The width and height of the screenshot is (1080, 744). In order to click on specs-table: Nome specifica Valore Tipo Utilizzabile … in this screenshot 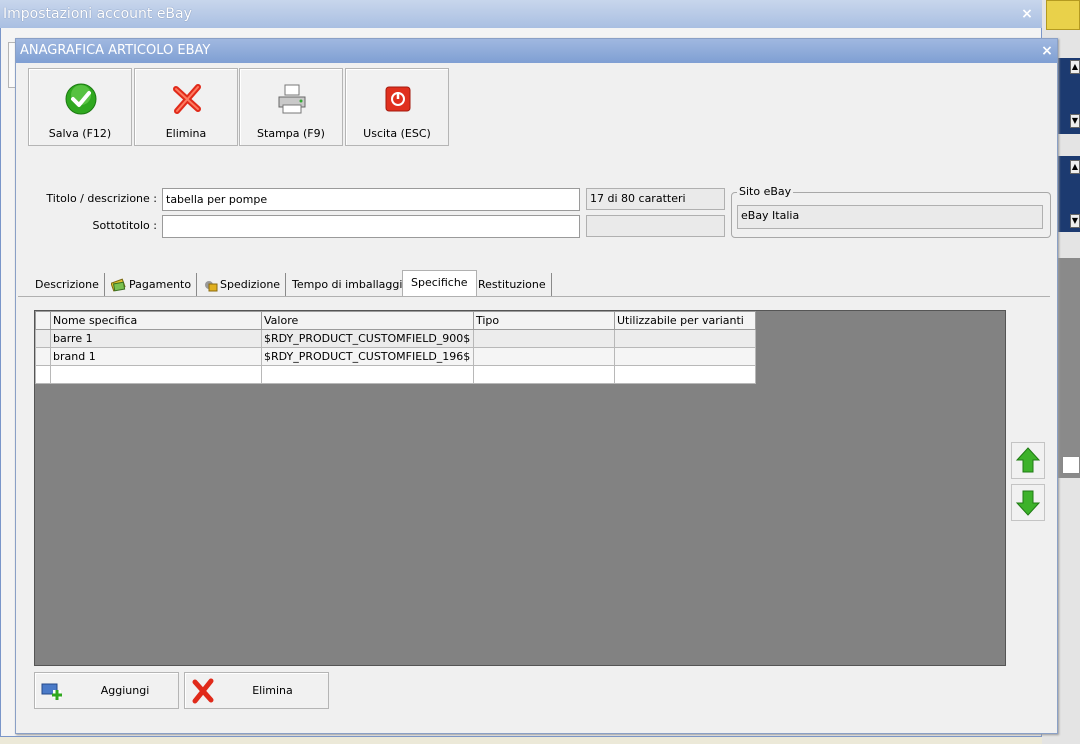, I will do `click(395, 347)`.